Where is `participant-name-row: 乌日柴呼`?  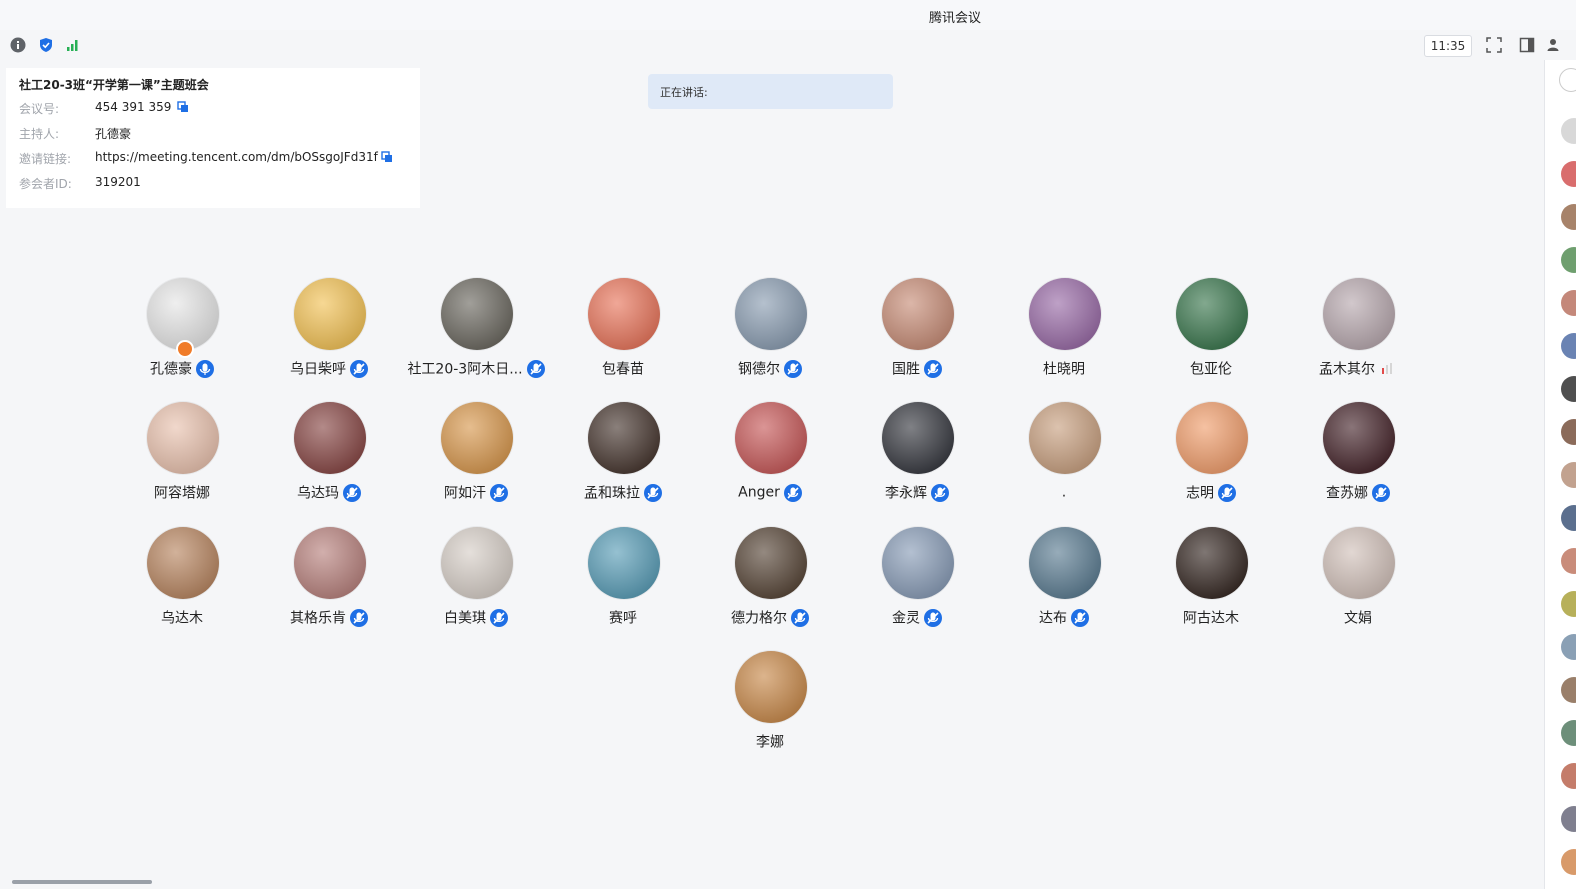 participant-name-row: 乌日柴呼 is located at coordinates (329, 369).